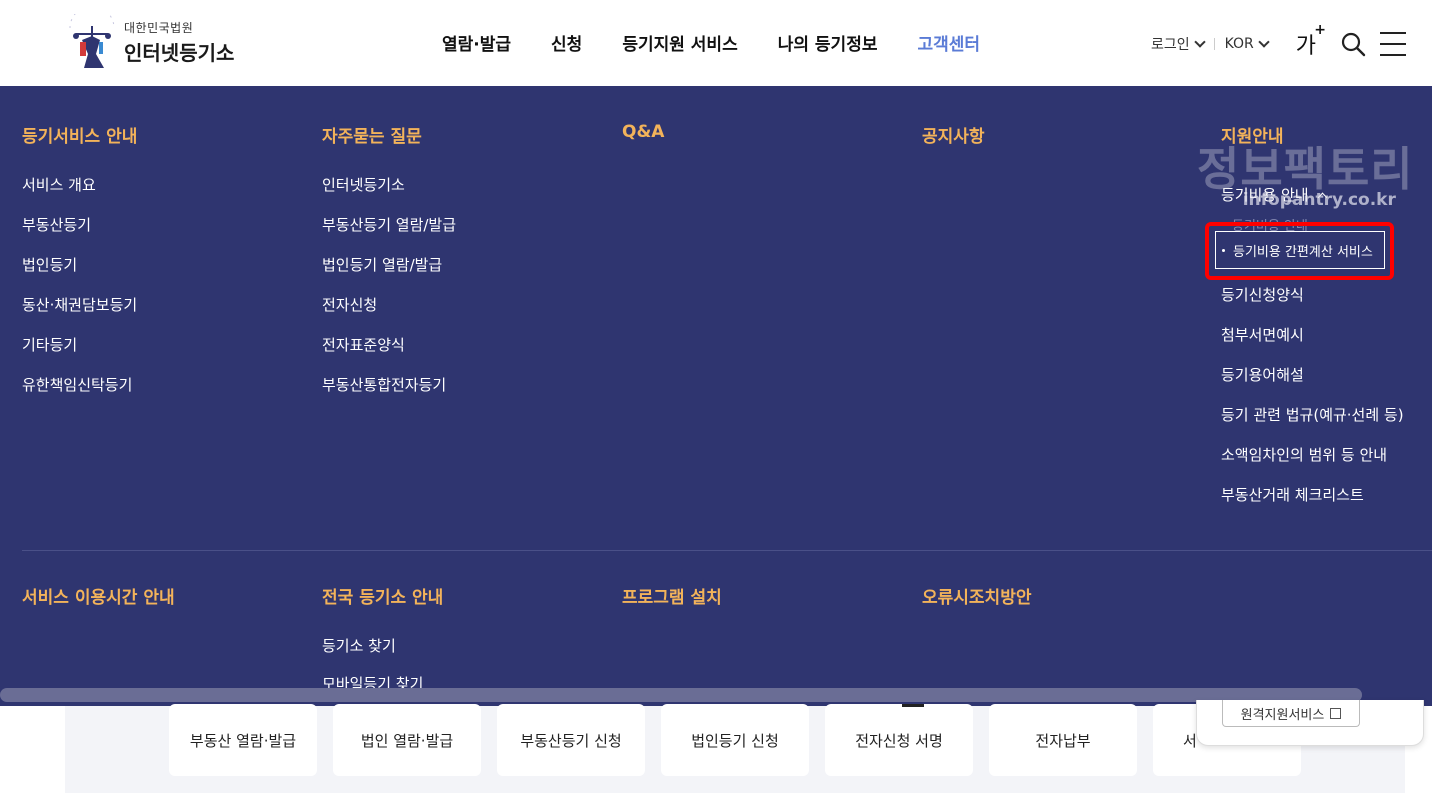  I want to click on menu-column-title: 공지사항, so click(953, 134).